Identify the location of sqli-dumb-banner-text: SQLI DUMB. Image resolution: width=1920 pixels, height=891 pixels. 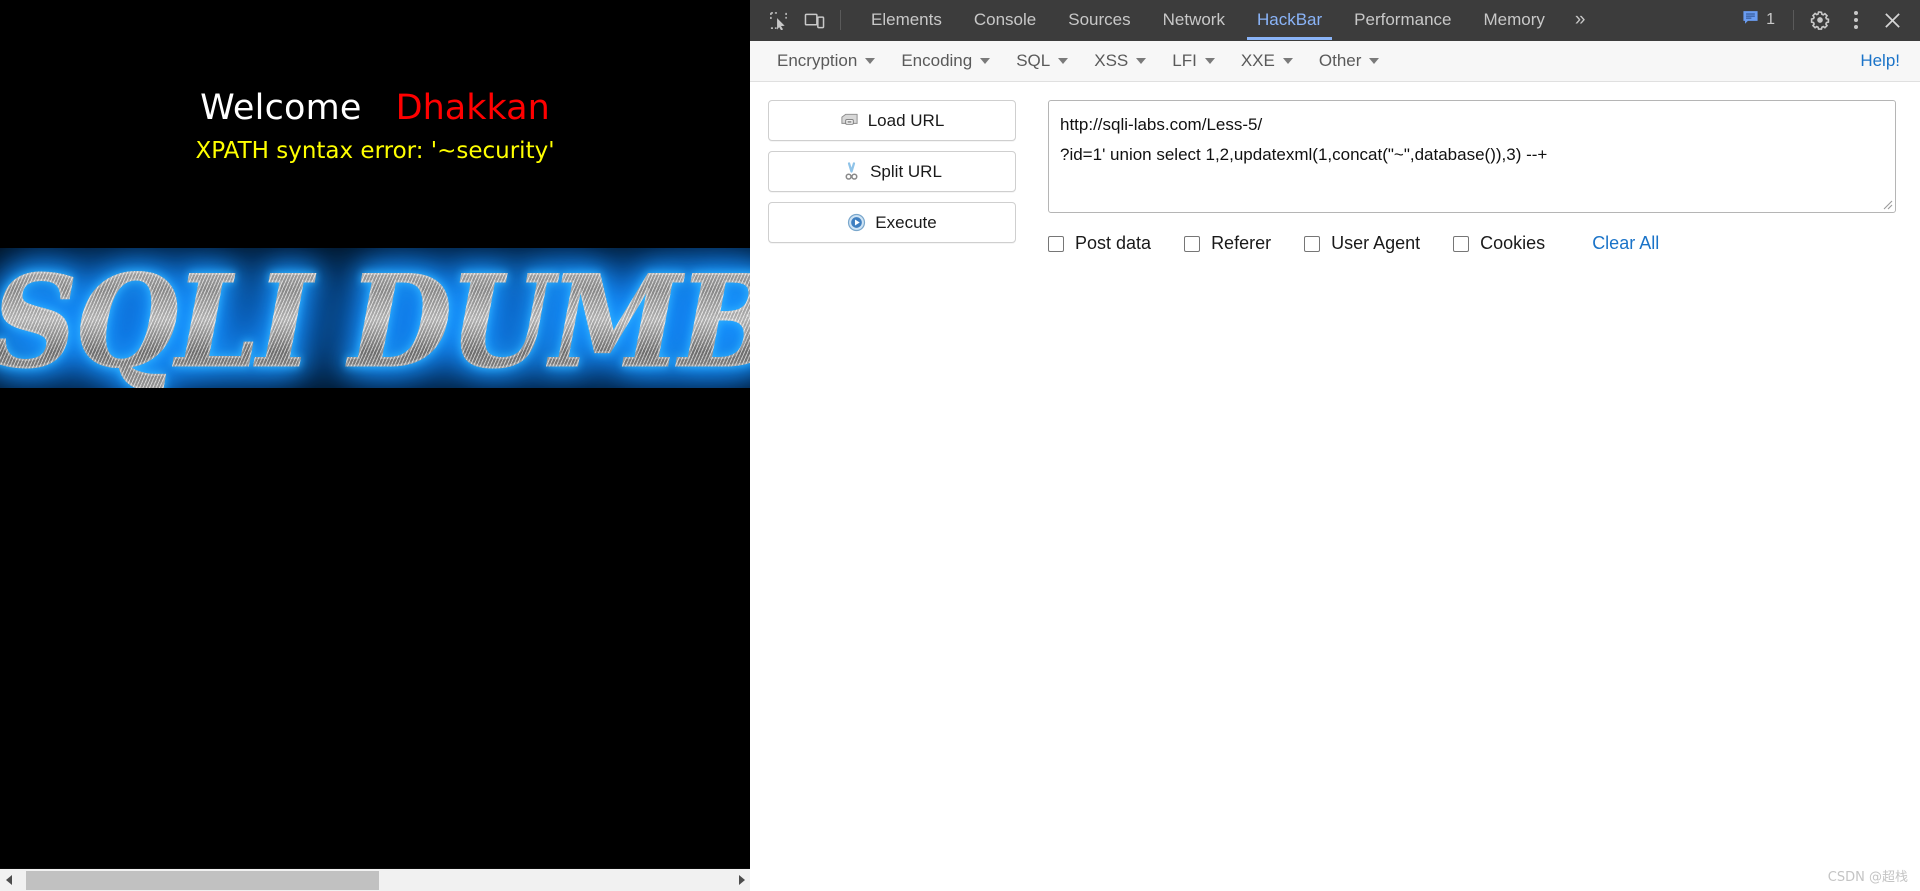
(375, 318).